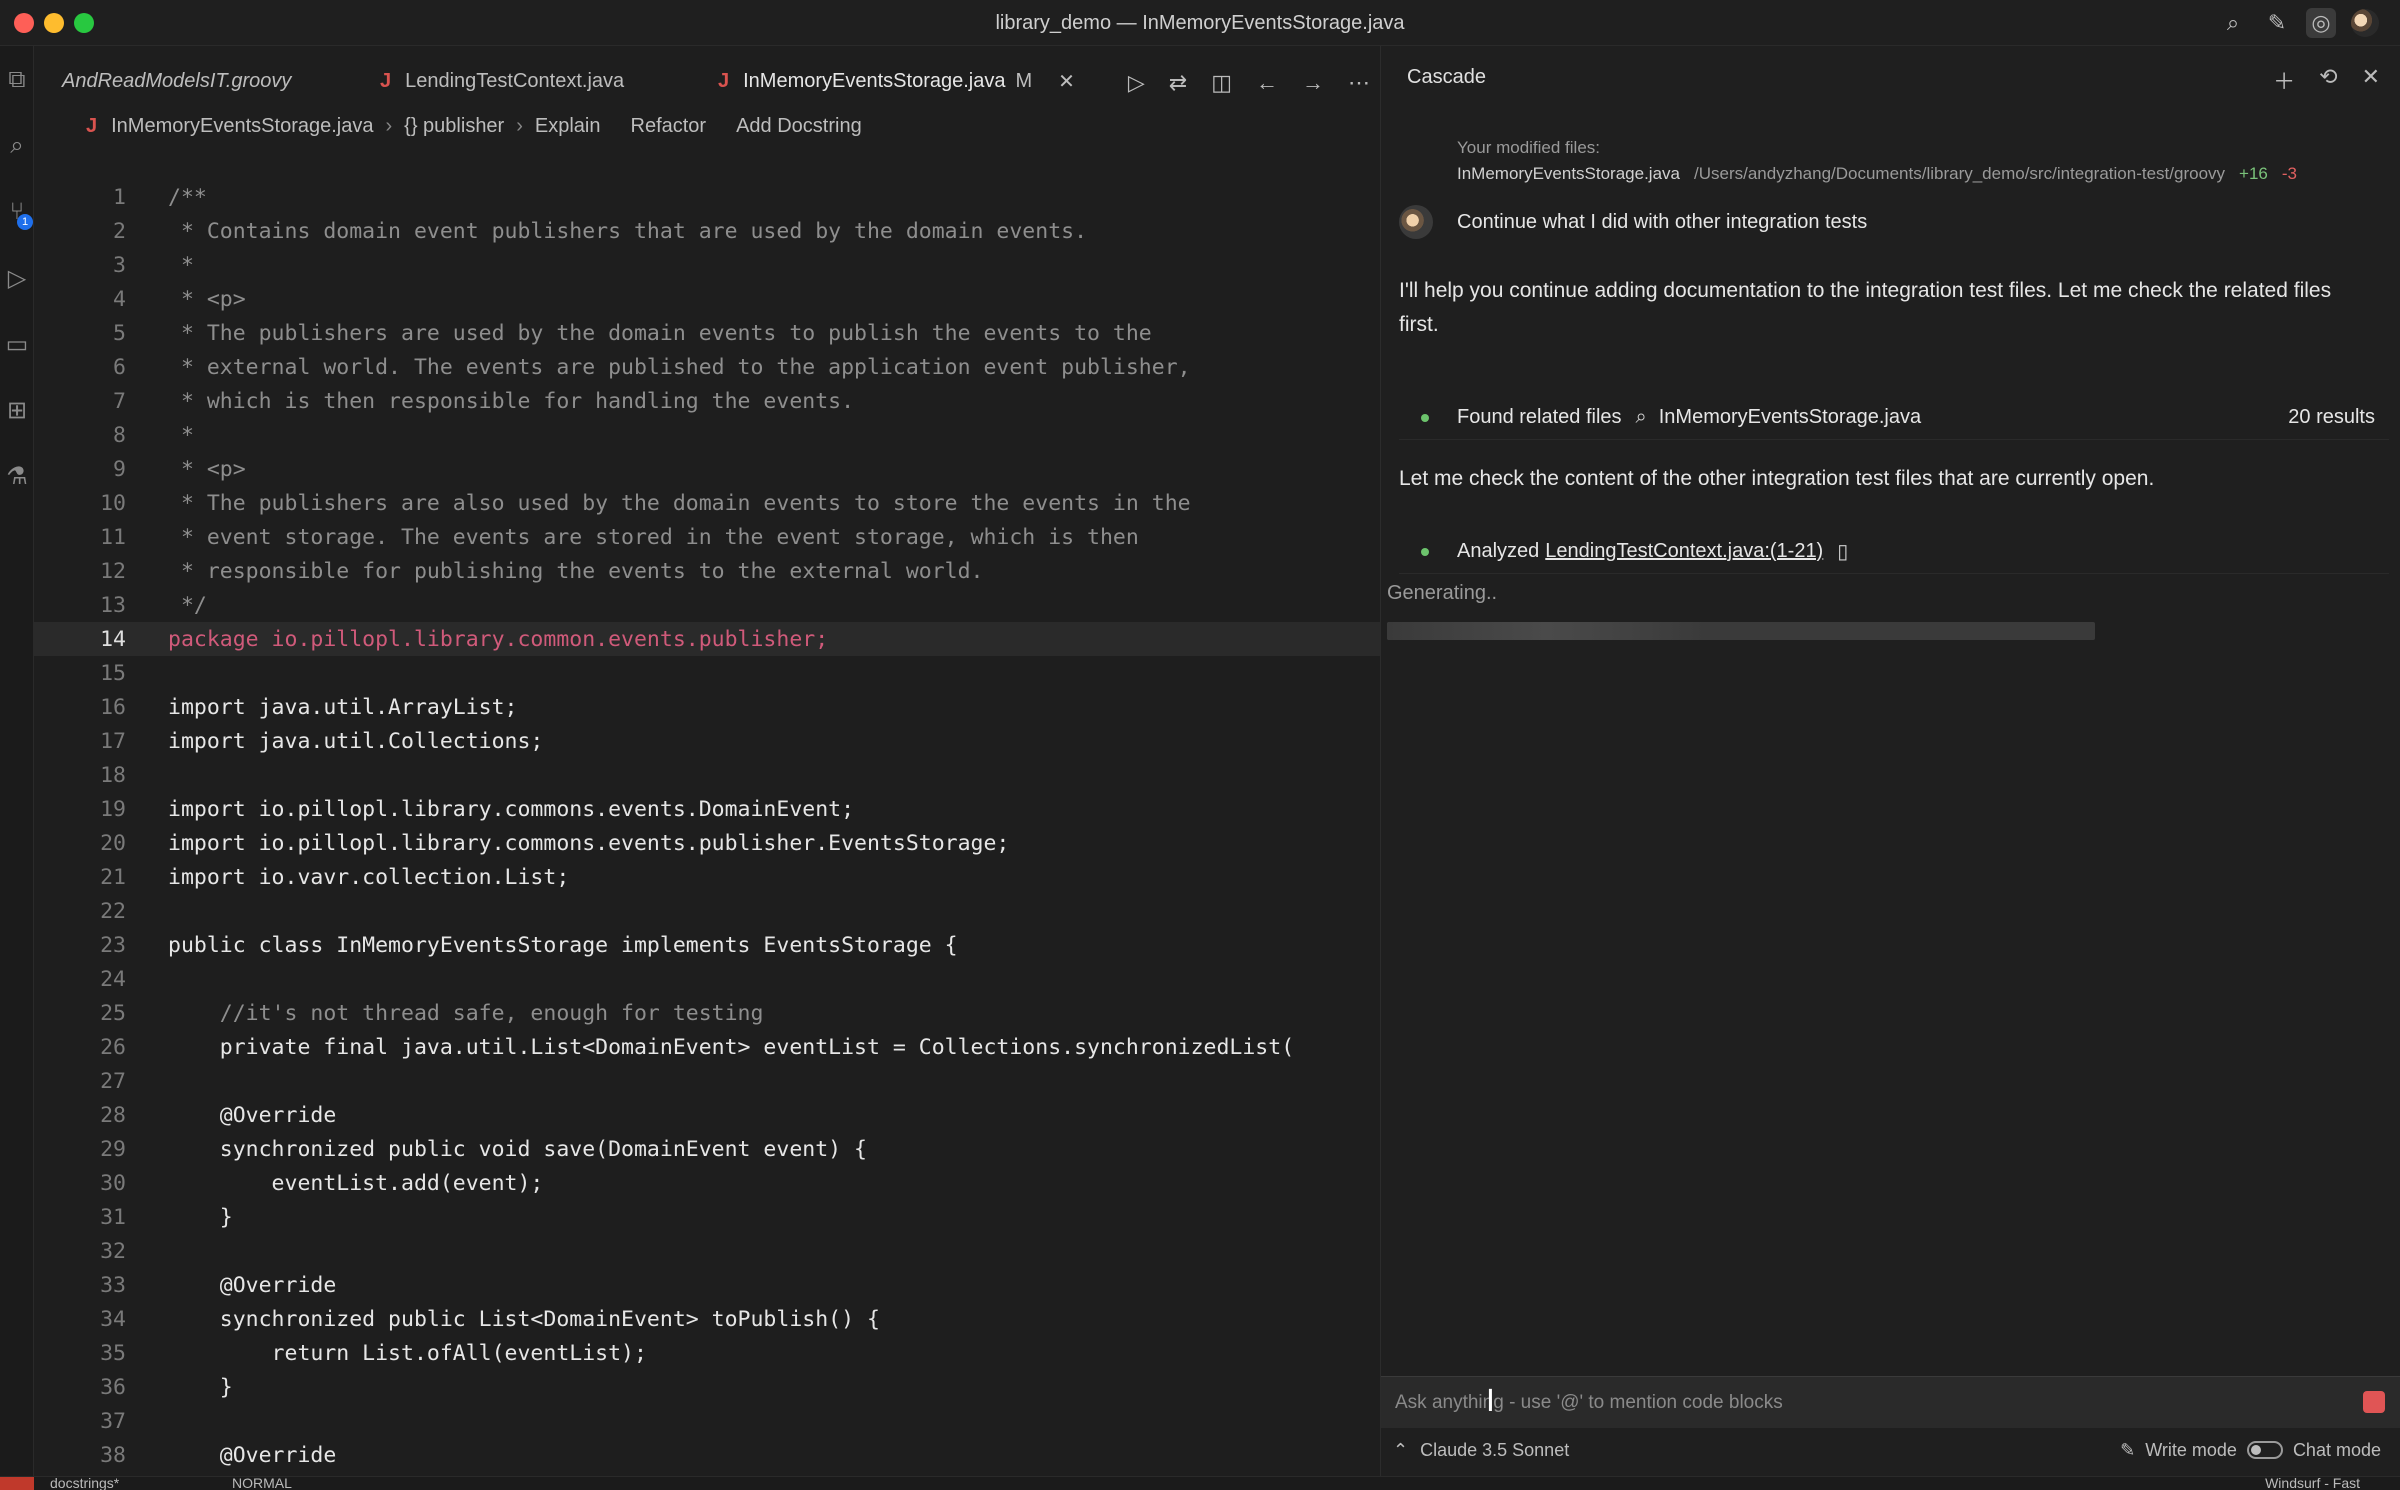 The height and width of the screenshot is (1490, 2400). I want to click on code-line: 24, so click(707, 979).